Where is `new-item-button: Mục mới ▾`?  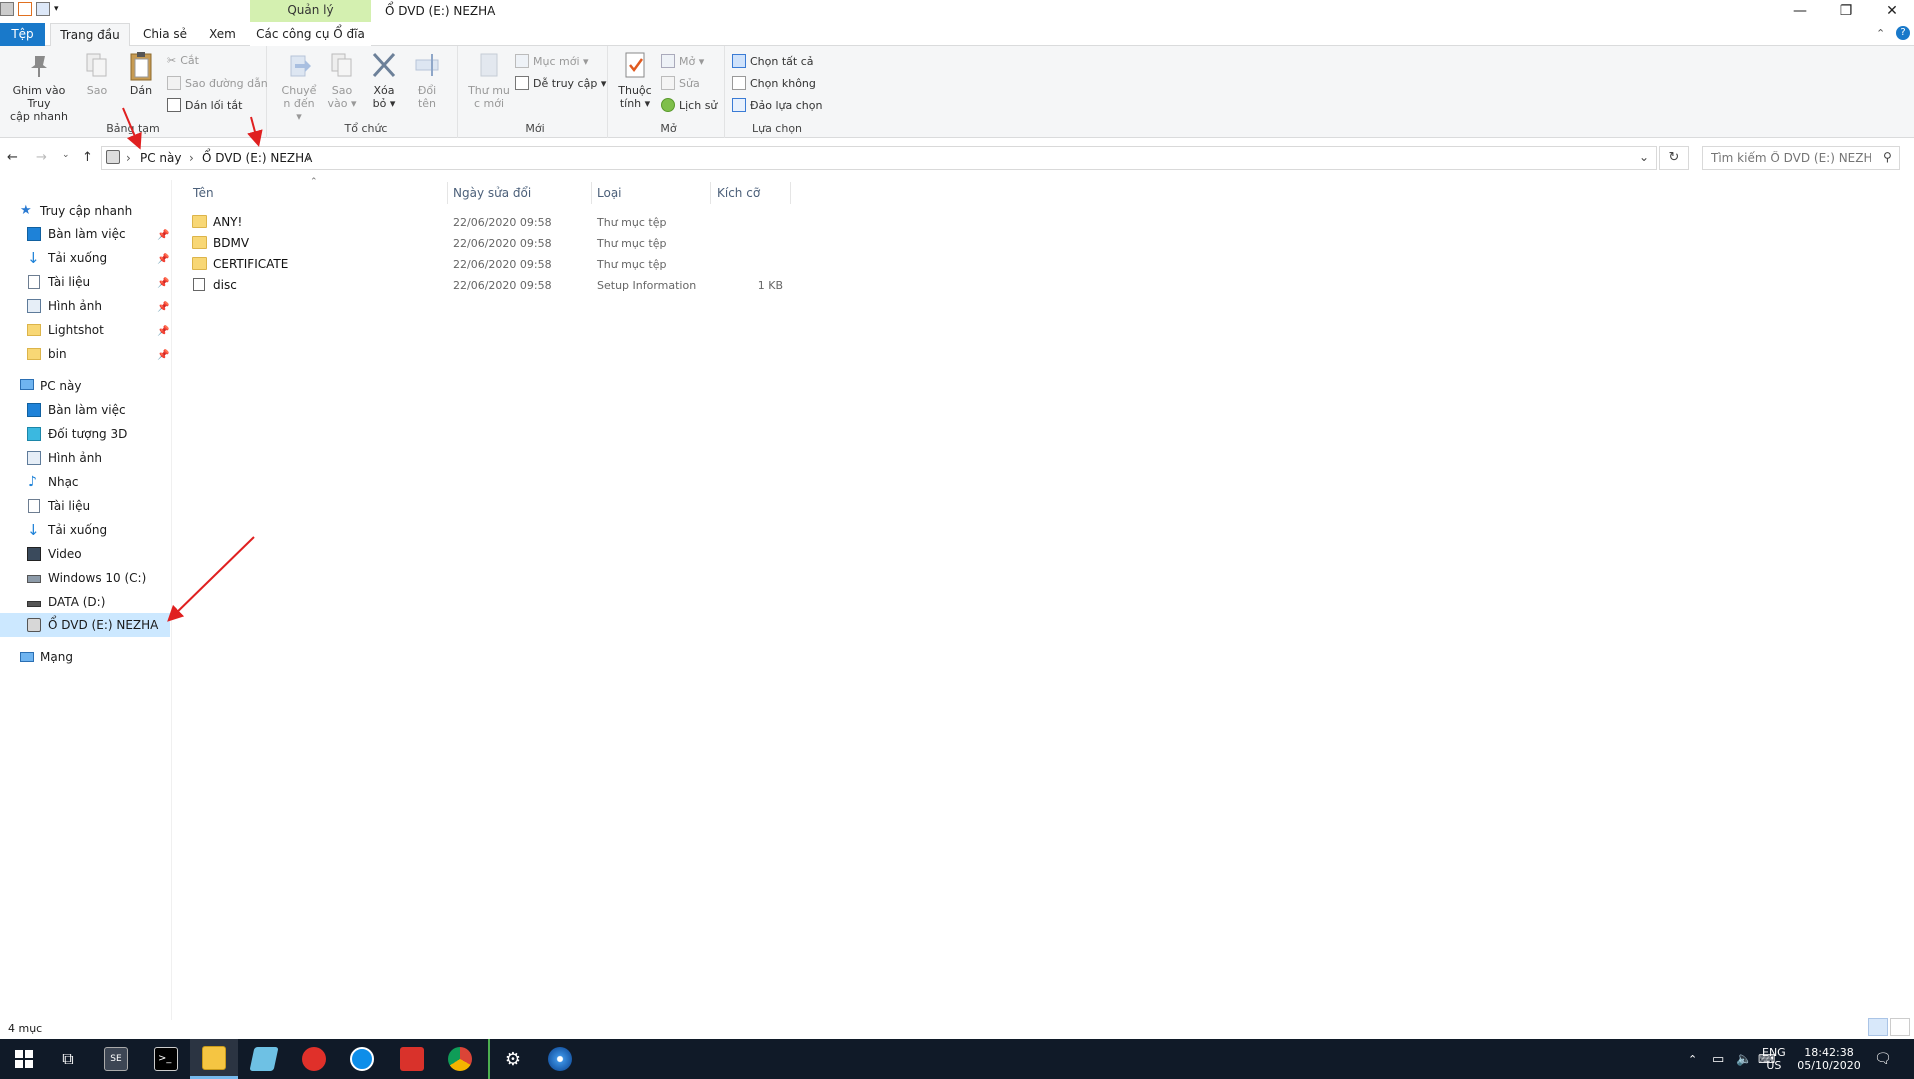
new-item-button: Mục mới ▾ is located at coordinates (552, 61).